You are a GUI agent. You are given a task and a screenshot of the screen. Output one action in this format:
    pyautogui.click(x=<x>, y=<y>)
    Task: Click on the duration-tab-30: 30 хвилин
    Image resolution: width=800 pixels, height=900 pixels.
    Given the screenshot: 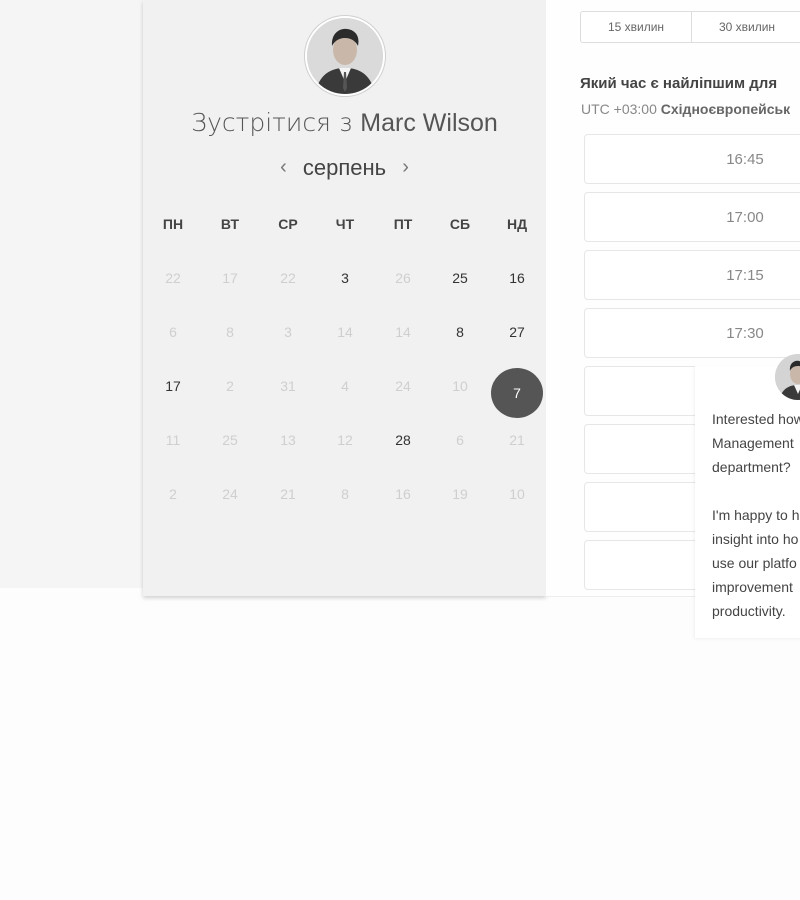 What is the action you would take?
    pyautogui.click(x=745, y=27)
    